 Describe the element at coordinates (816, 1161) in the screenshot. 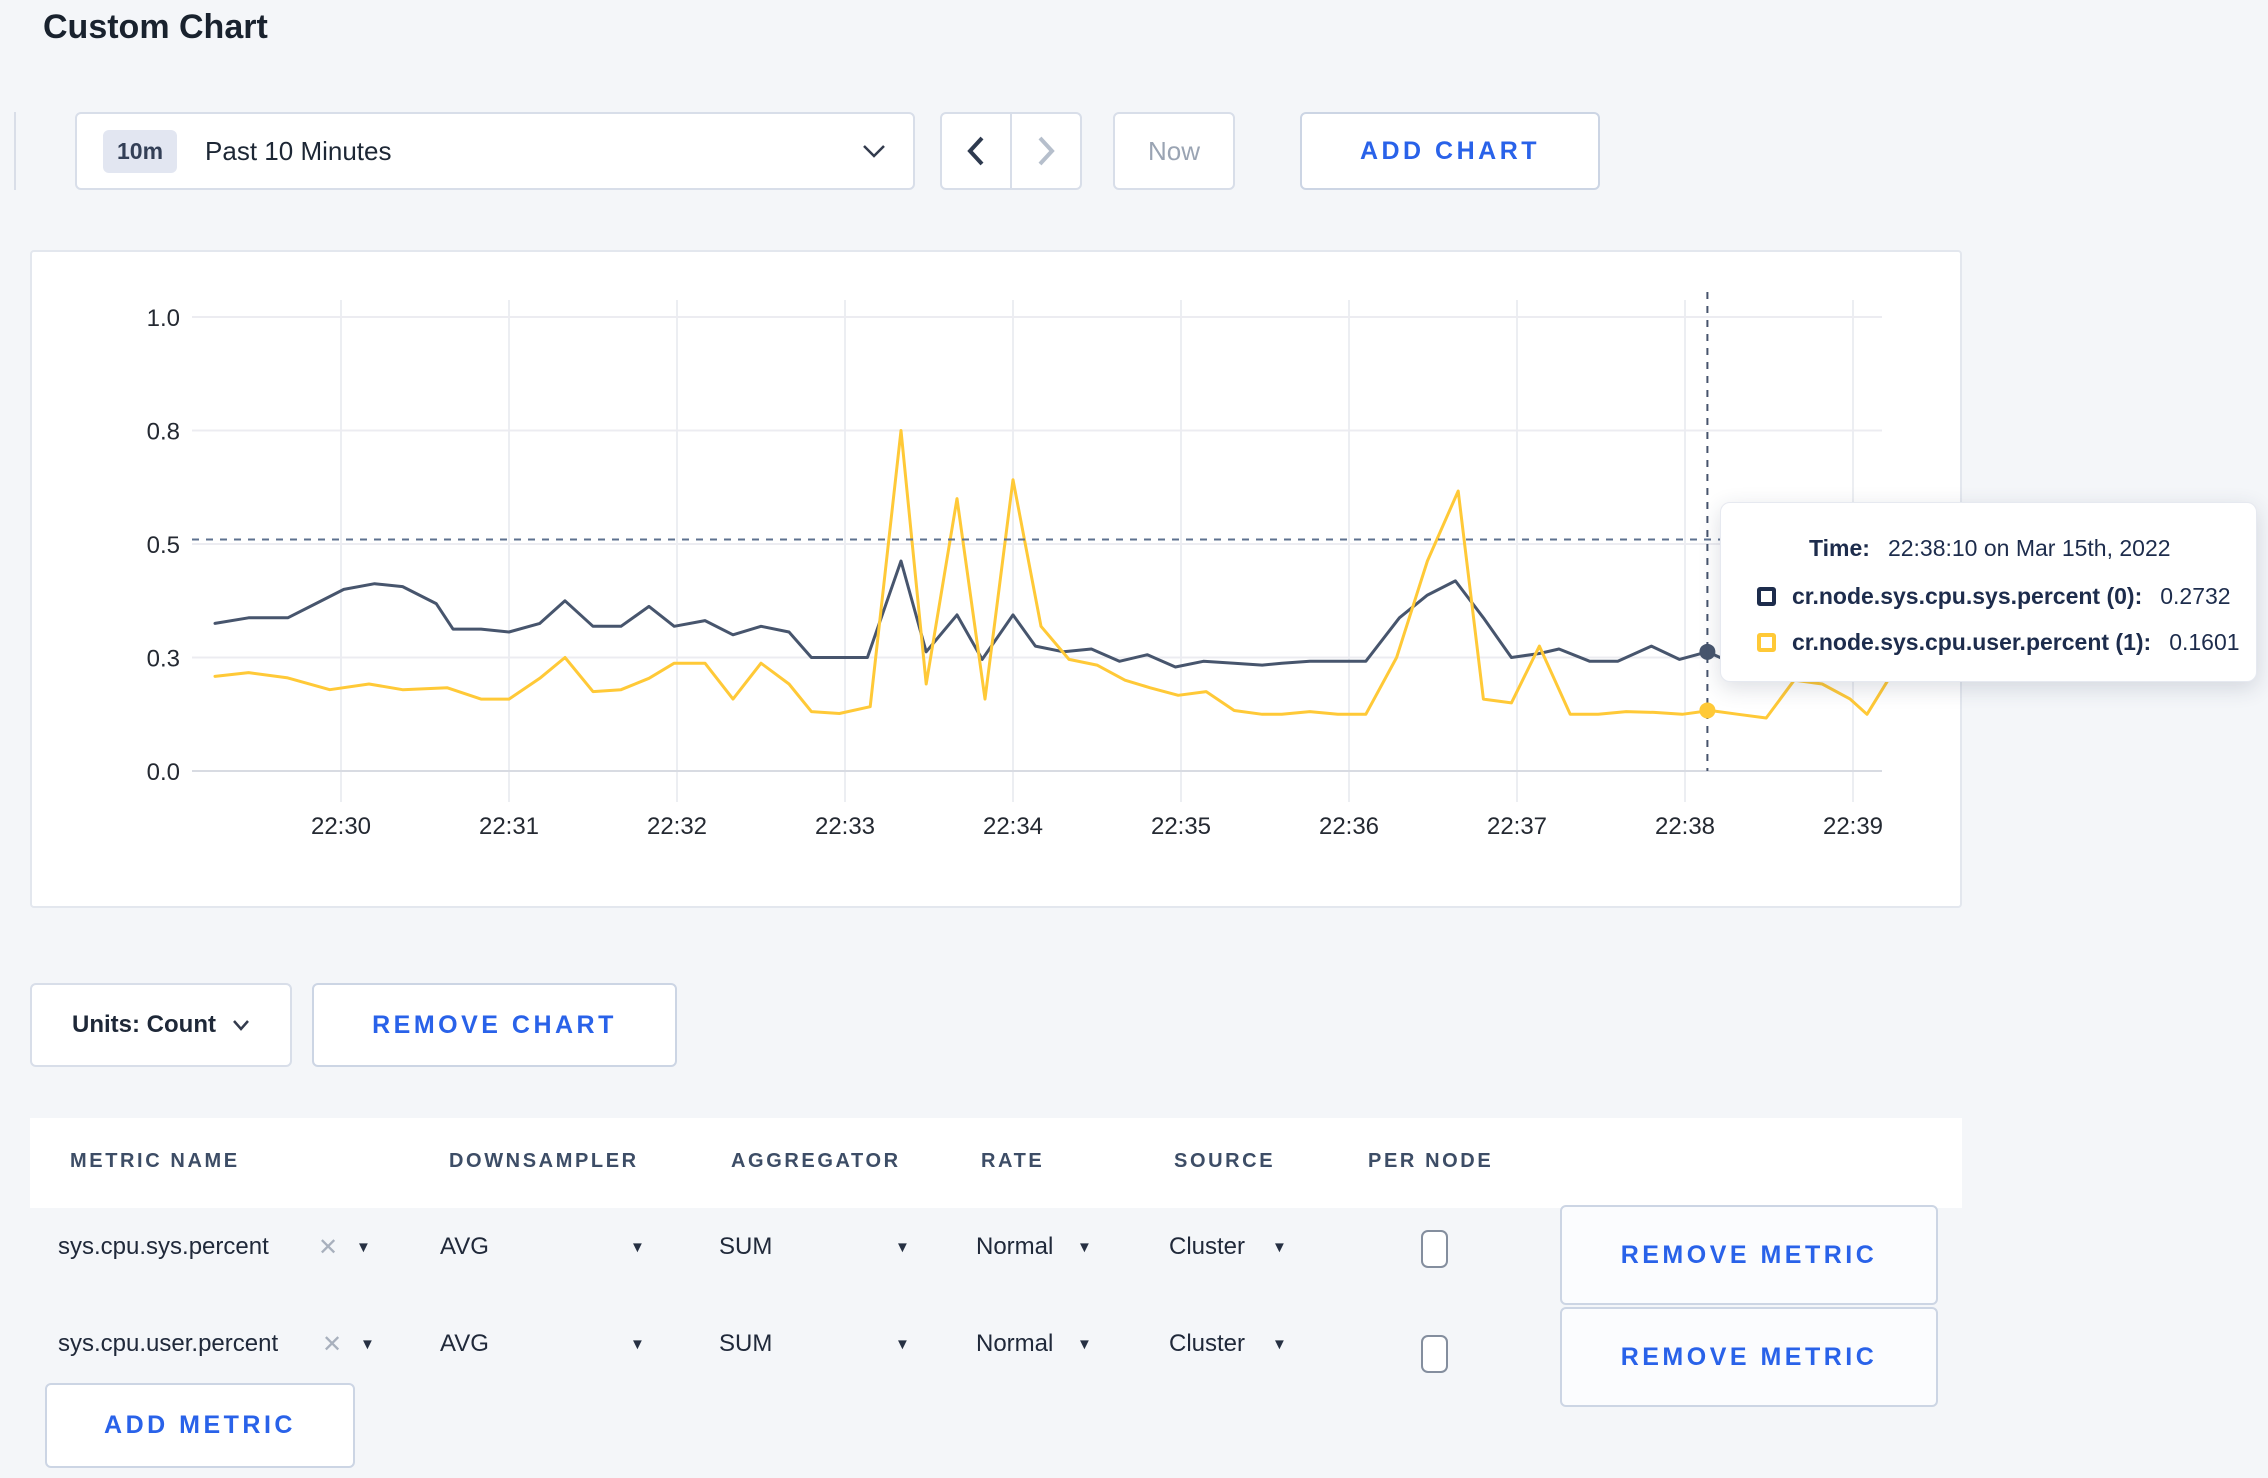

I see `column-header-aggregator: AGGREGATOR` at that location.